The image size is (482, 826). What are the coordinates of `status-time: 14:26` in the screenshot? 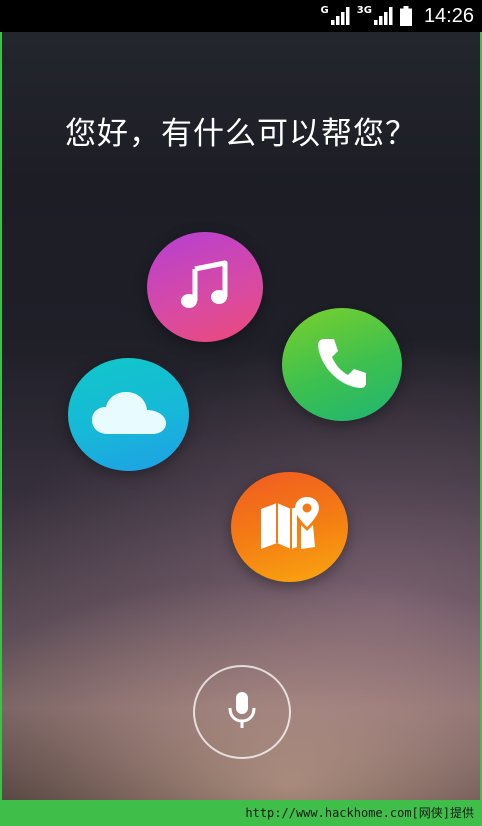 It's located at (448, 15).